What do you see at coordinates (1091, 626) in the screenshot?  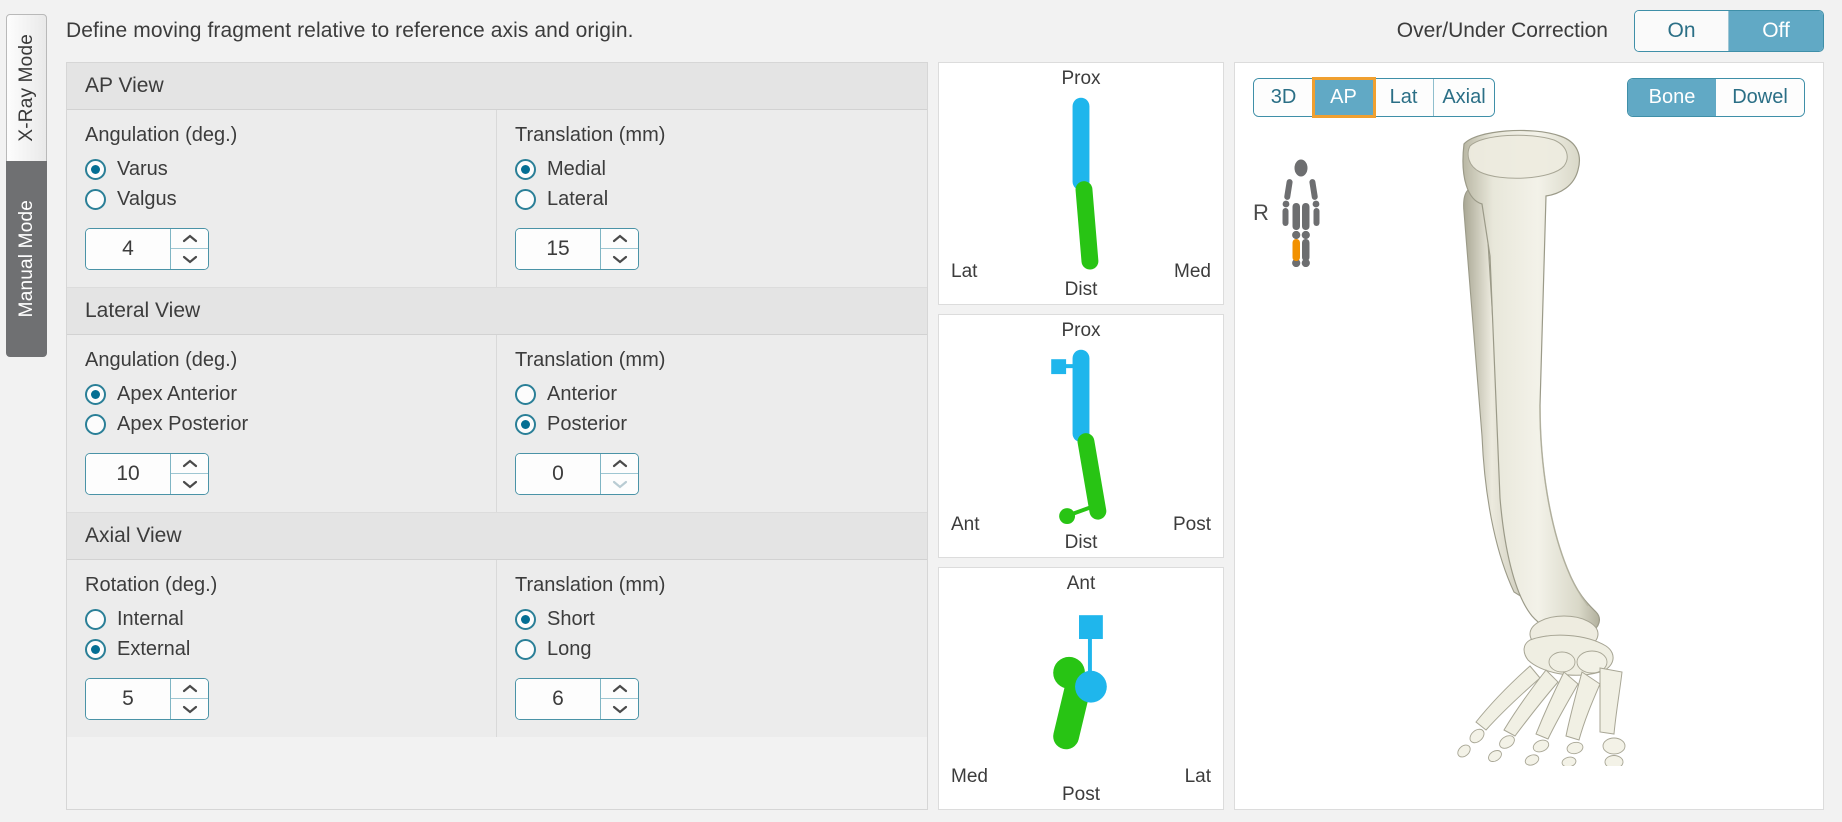 I see `axial-reference-square-marker` at bounding box center [1091, 626].